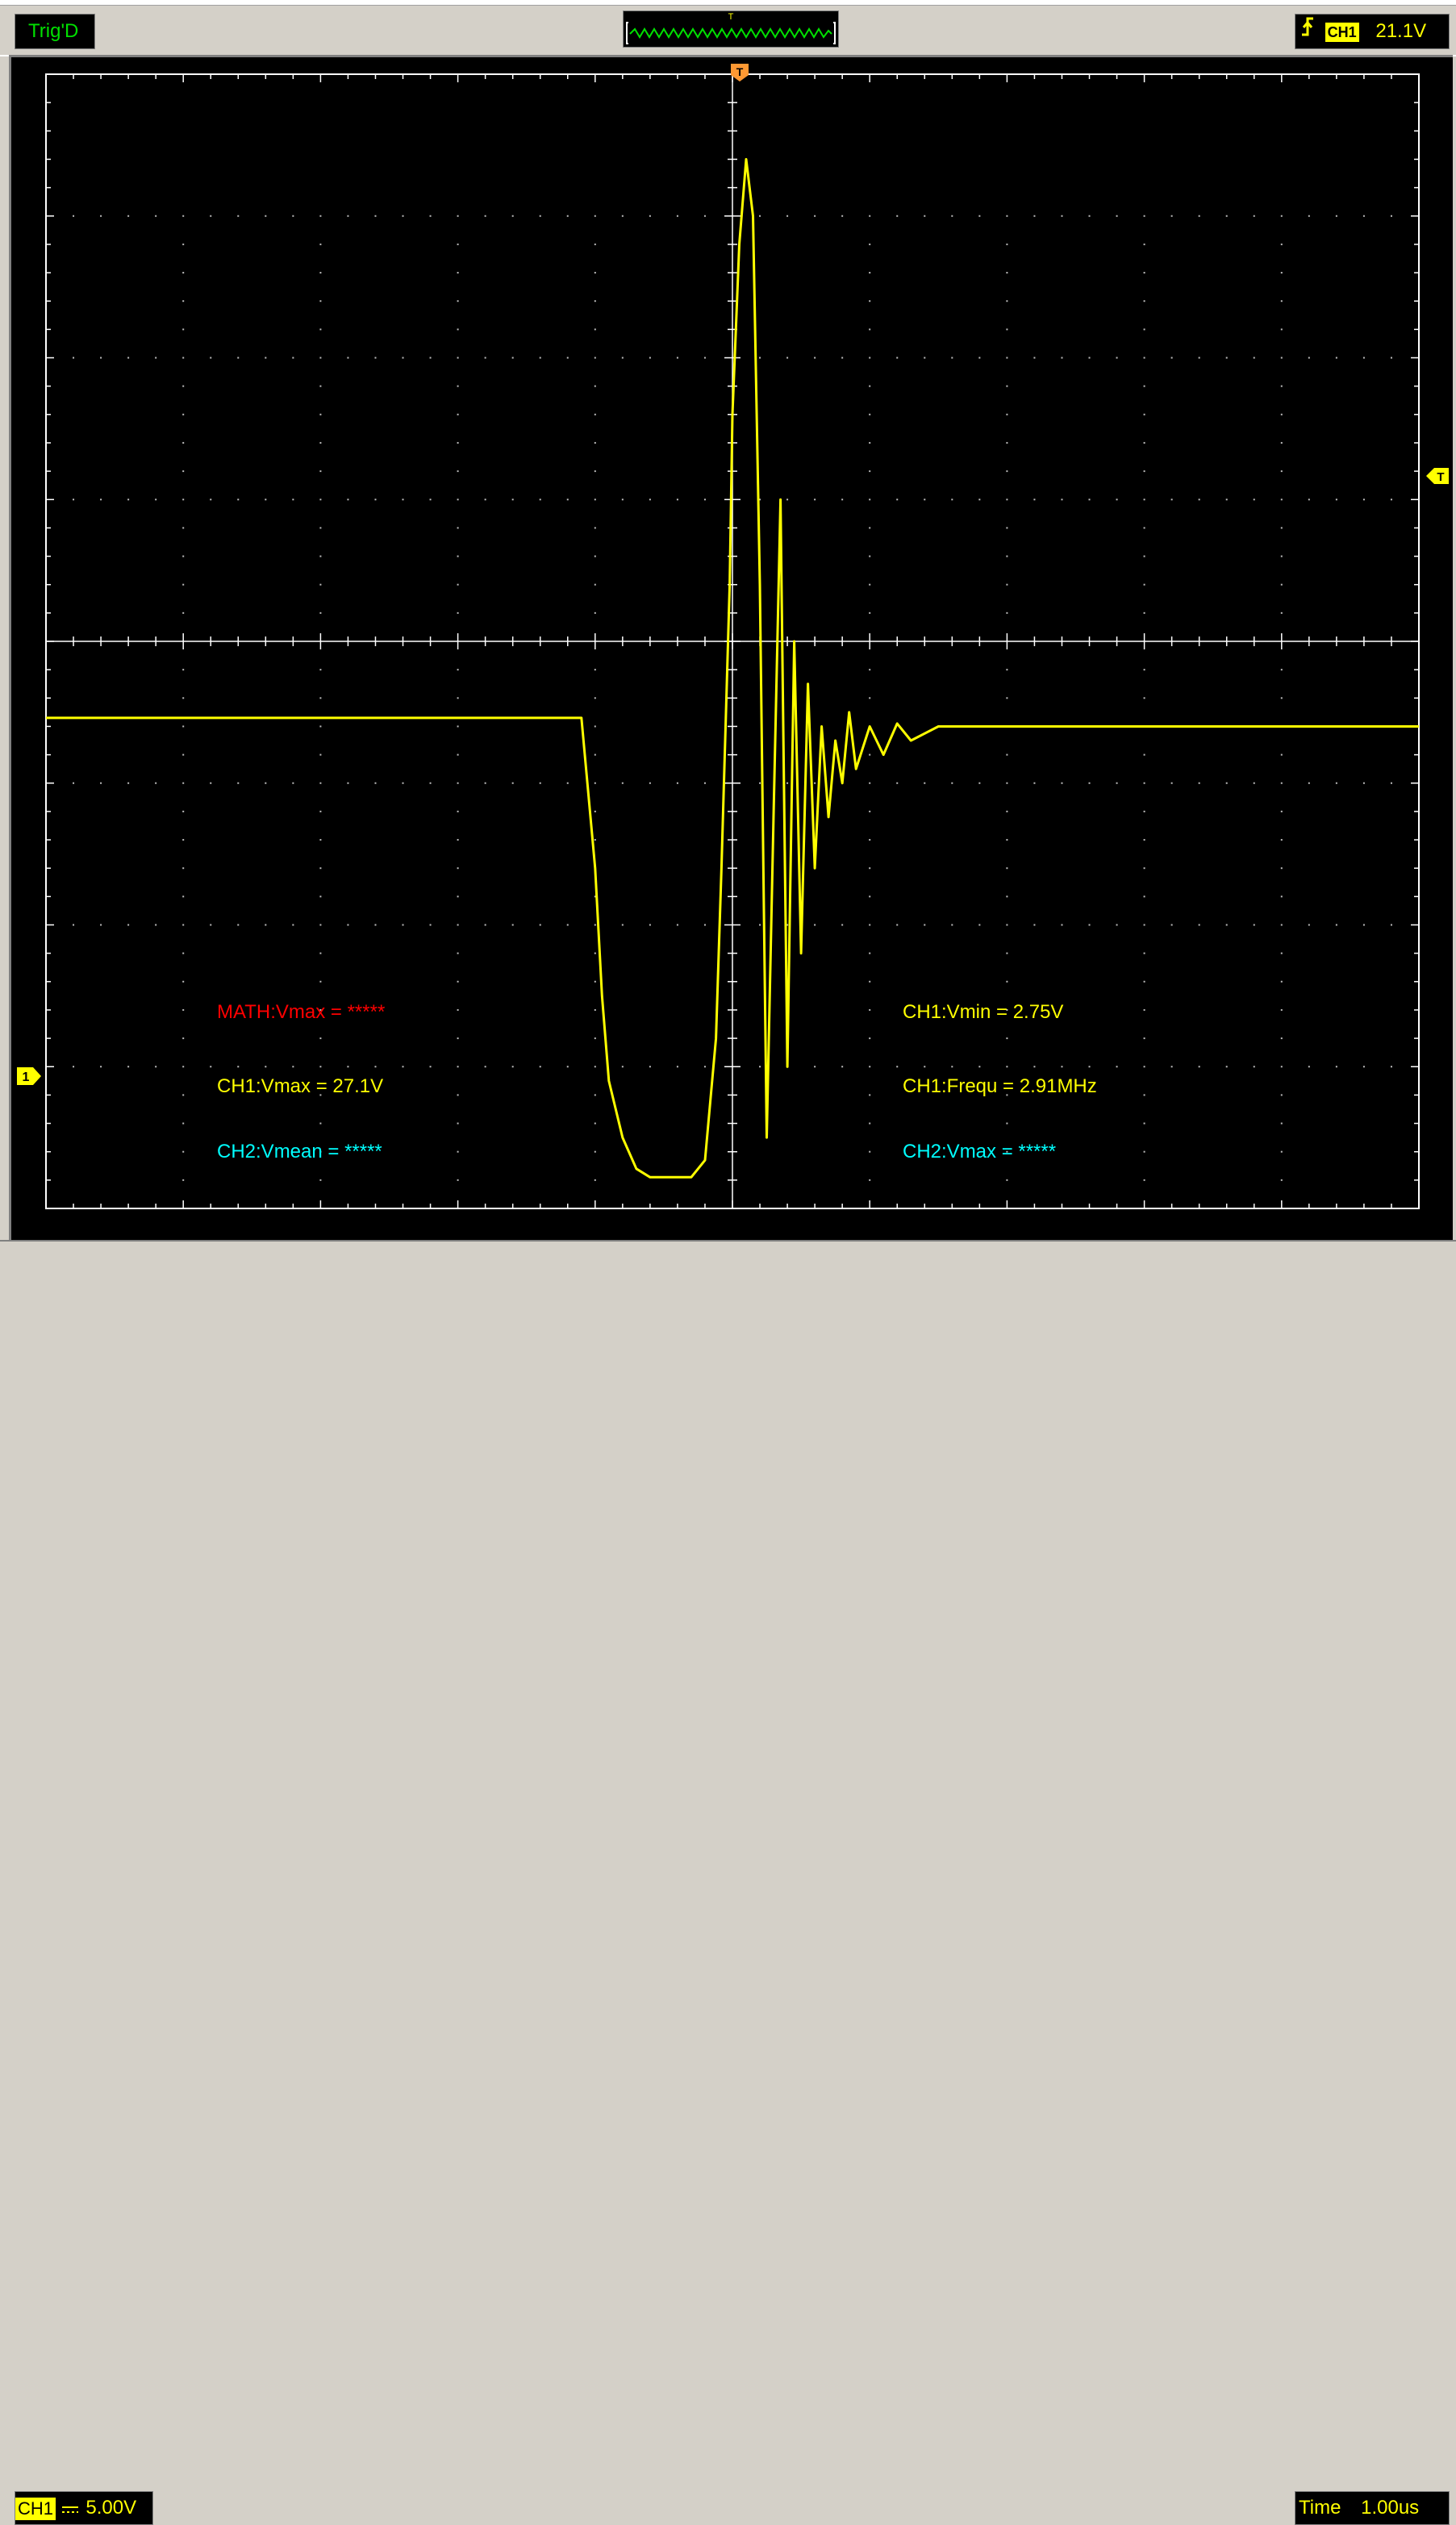 The width and height of the screenshot is (1456, 2525). Describe the element at coordinates (1437, 478) in the screenshot. I see `trigger-level-marker: T` at that location.